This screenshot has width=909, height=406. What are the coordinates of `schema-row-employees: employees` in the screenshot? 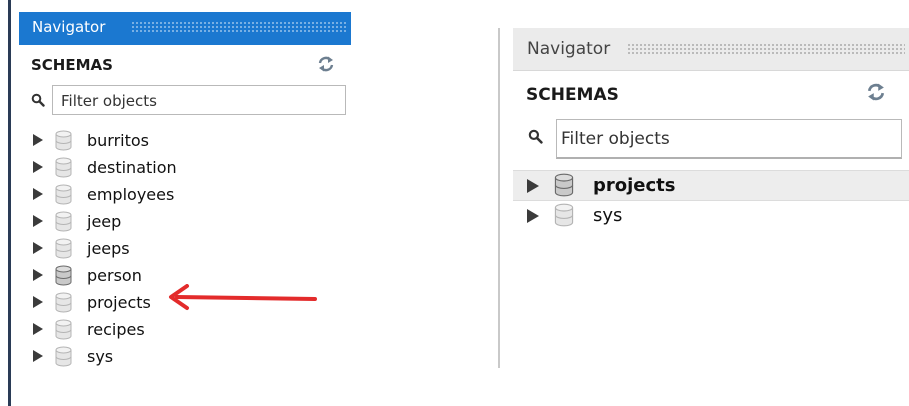 It's located at (181, 195).